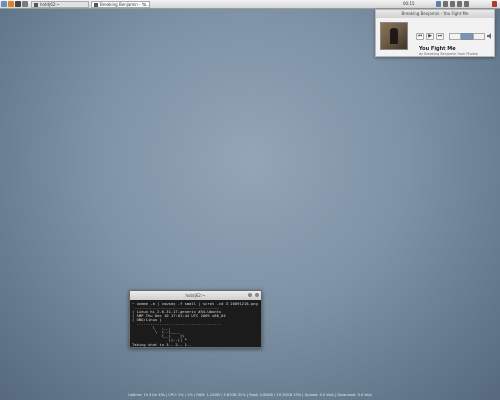  I want to click on window-title: Breaking Benjamin - You Fight Me, so click(435, 14).